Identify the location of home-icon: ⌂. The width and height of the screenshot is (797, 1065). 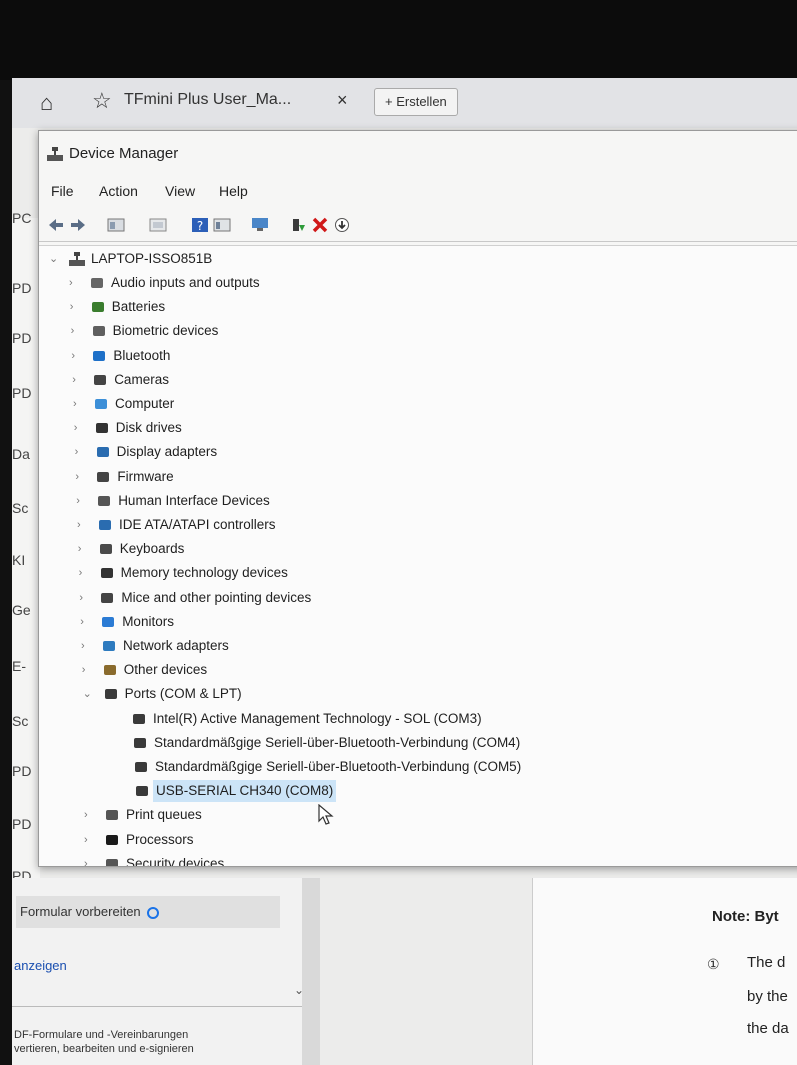
(46, 103).